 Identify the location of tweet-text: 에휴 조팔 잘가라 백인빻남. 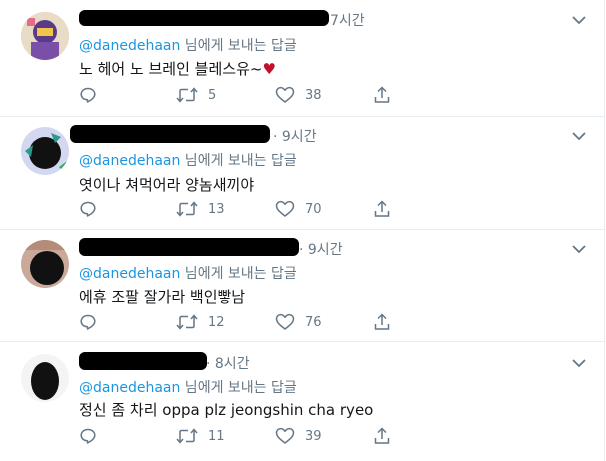
(162, 296).